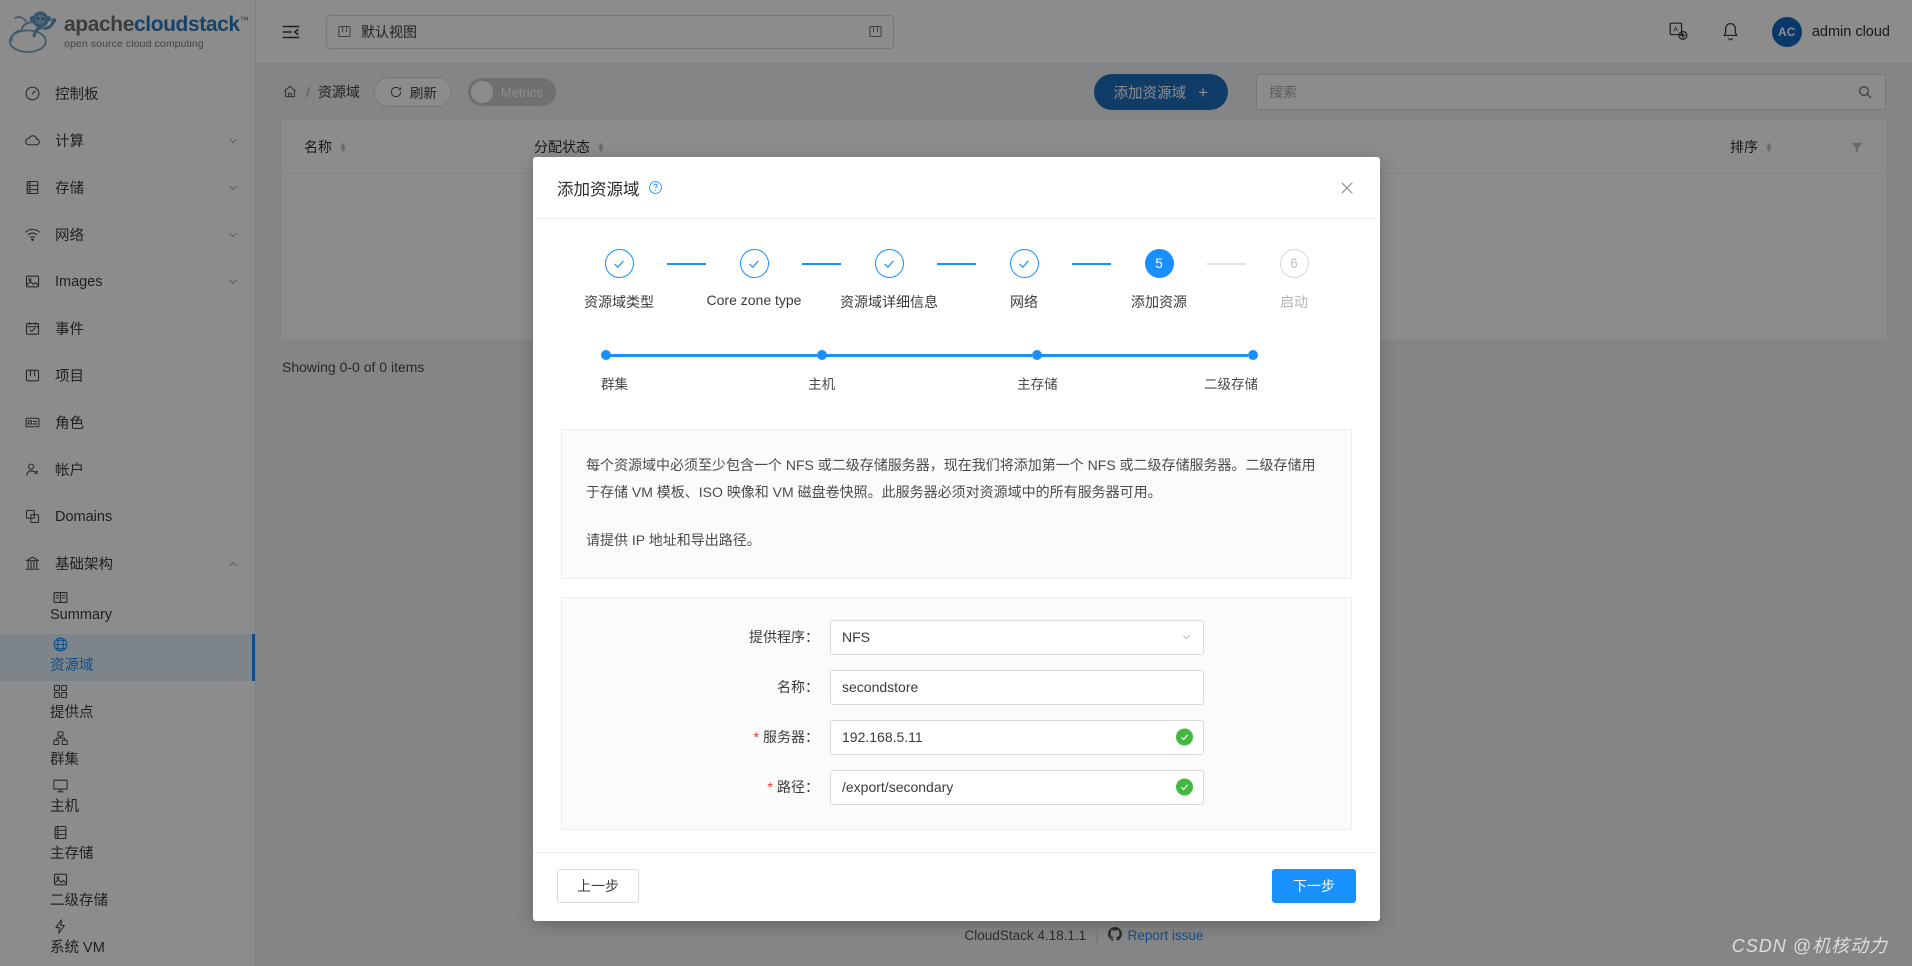 The height and width of the screenshot is (966, 1912). Describe the element at coordinates (1037, 384) in the screenshot. I see `wizard-substep-label: 主存储` at that location.